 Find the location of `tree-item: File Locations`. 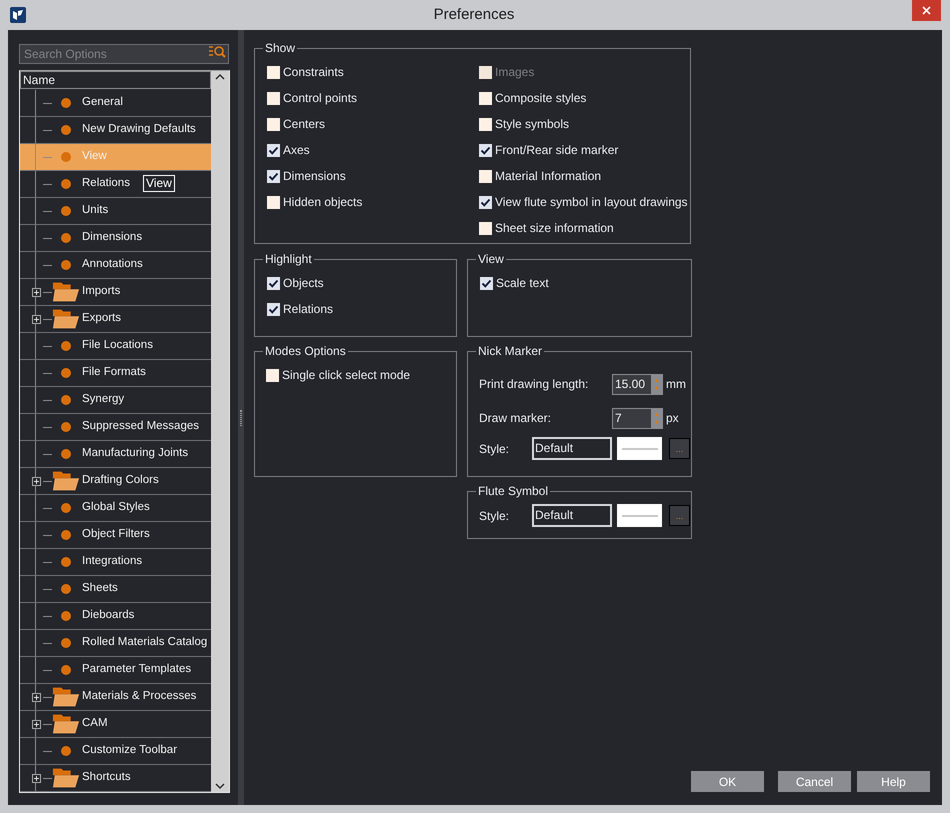

tree-item: File Locations is located at coordinates (115, 346).